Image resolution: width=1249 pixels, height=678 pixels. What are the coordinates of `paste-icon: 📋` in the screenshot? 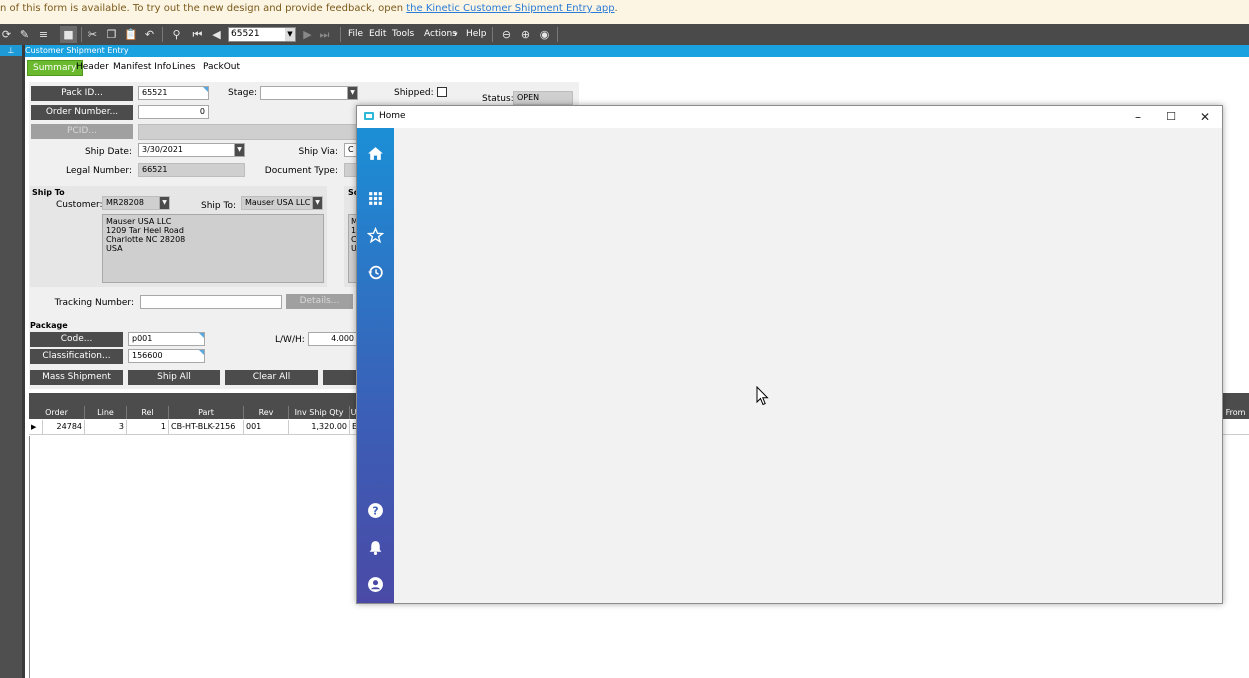 It's located at (131, 34).